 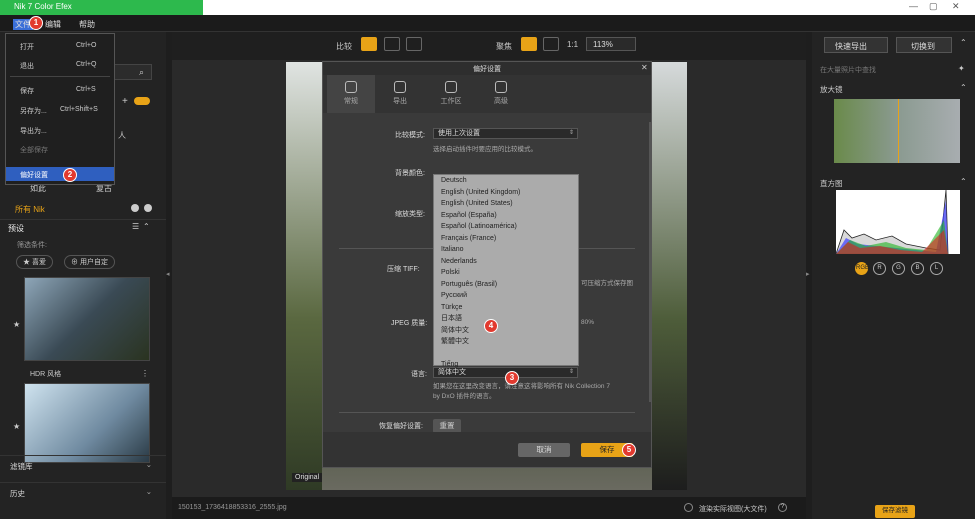 What do you see at coordinates (506, 193) in the screenshot?
I see `language-option: English (United Kingdom)` at bounding box center [506, 193].